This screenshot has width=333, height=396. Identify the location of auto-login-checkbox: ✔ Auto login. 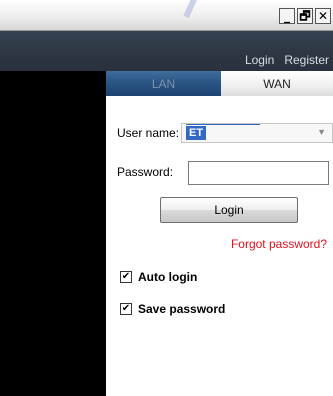
(158, 277).